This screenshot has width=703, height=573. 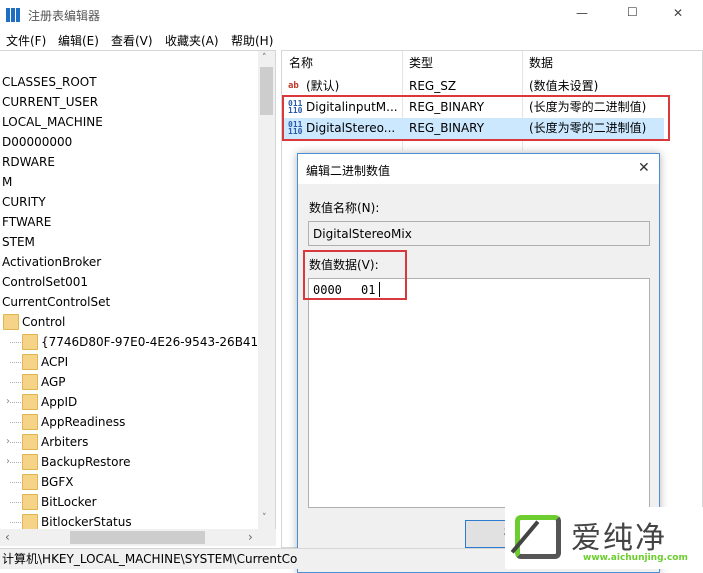 I want to click on value-name-field: DigitalStereoMix, so click(x=479, y=233).